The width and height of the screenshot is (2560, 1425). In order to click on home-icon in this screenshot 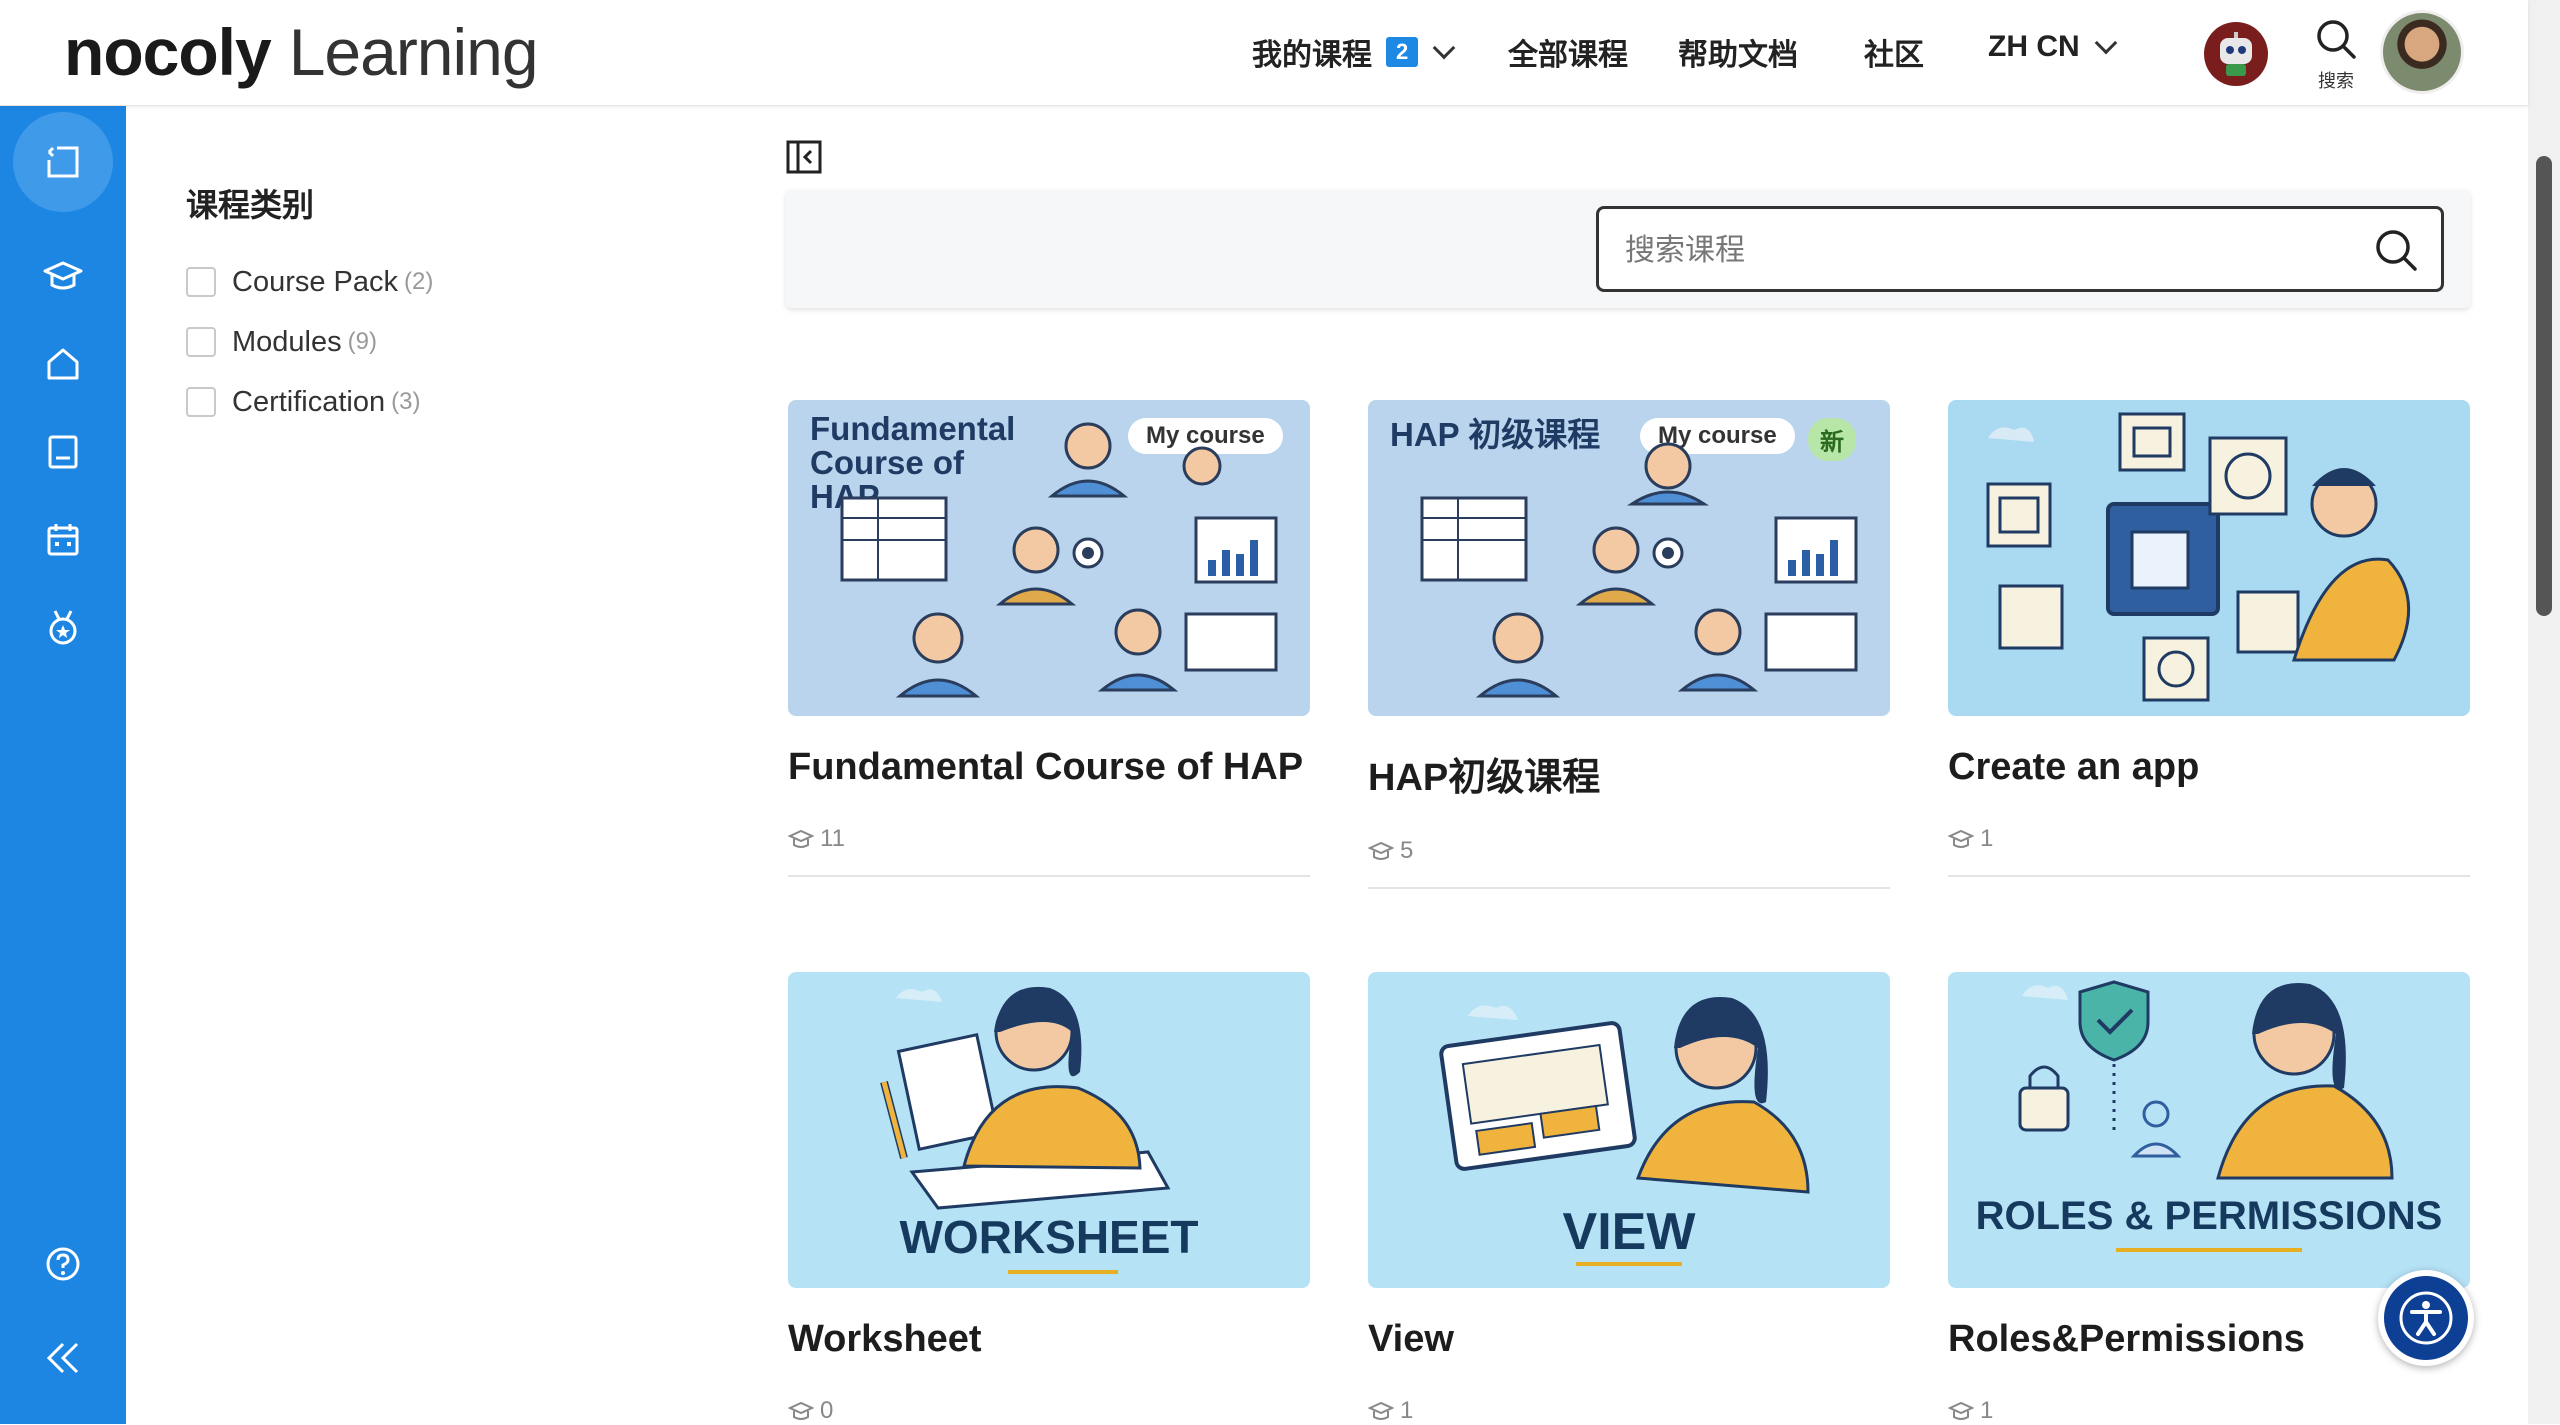, I will do `click(63, 364)`.